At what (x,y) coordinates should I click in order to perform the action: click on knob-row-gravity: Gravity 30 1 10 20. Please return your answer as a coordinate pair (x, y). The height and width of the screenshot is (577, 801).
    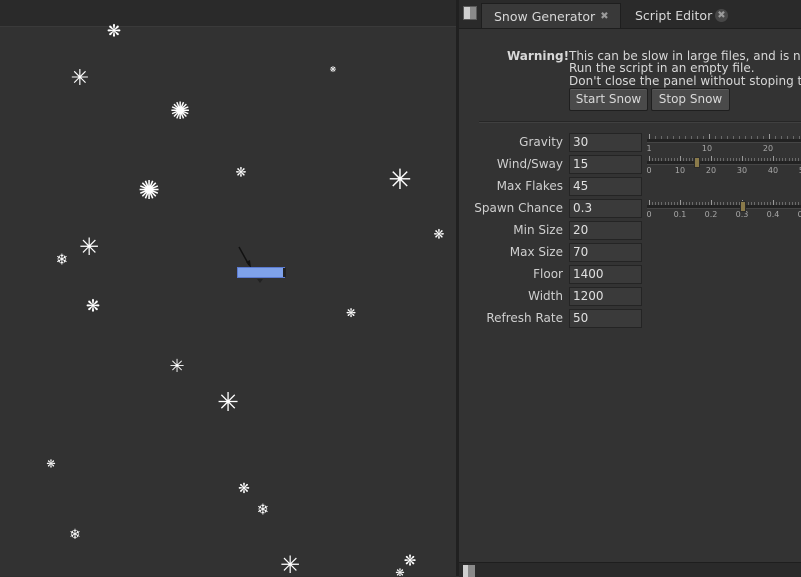
    Looking at the image, I should click on (630, 143).